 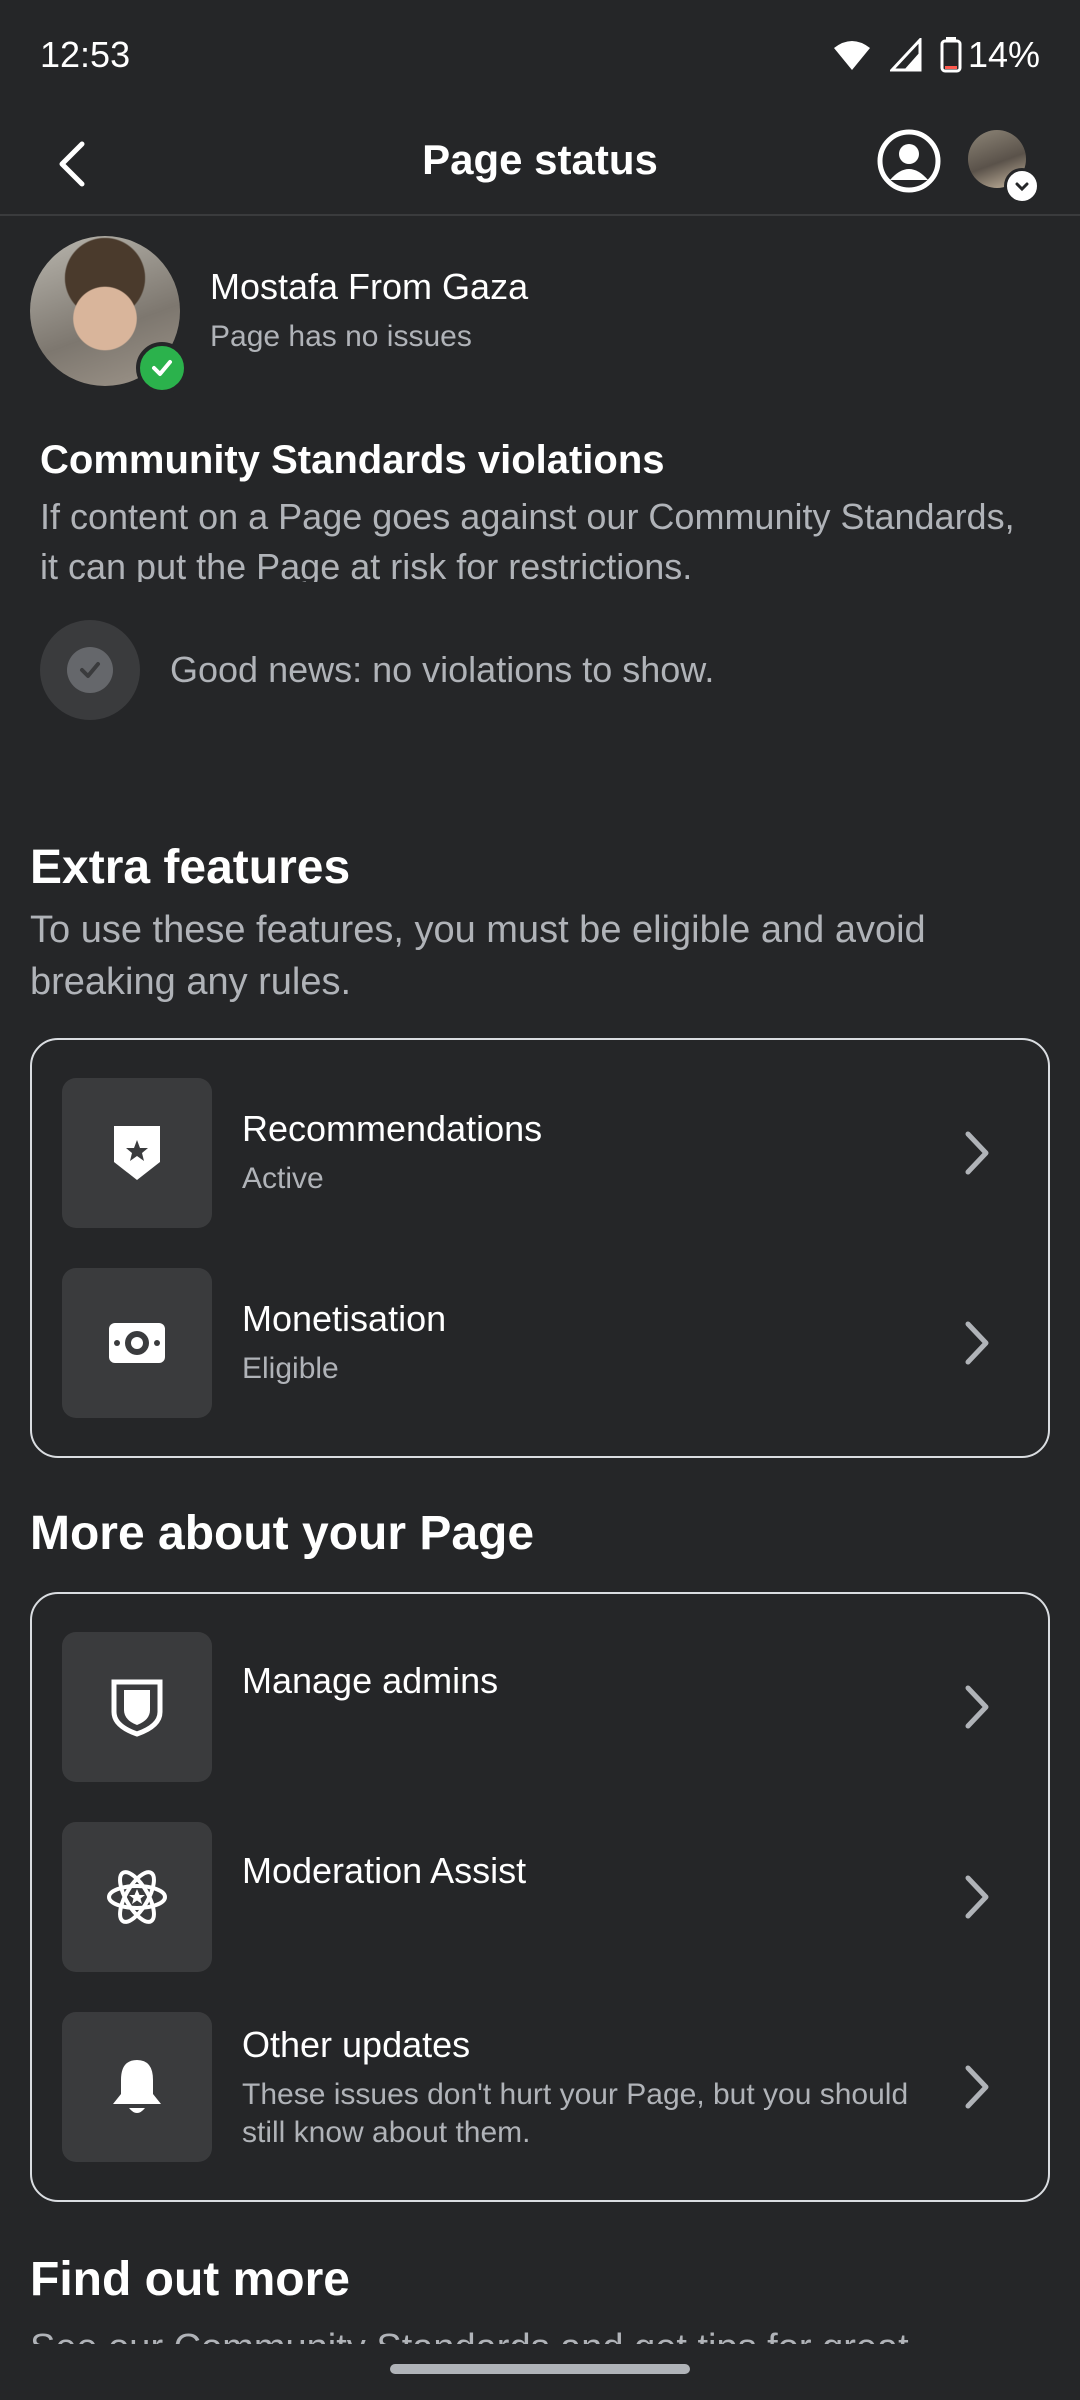 I want to click on check-circle-icon, so click(x=90, y=670).